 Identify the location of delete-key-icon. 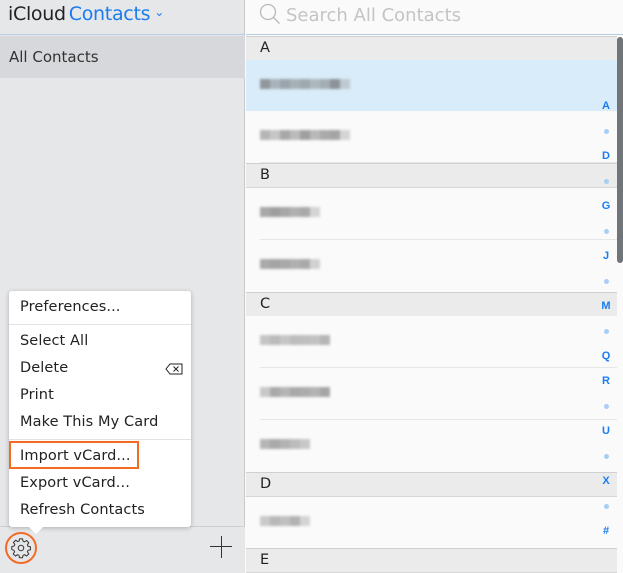
(174, 369).